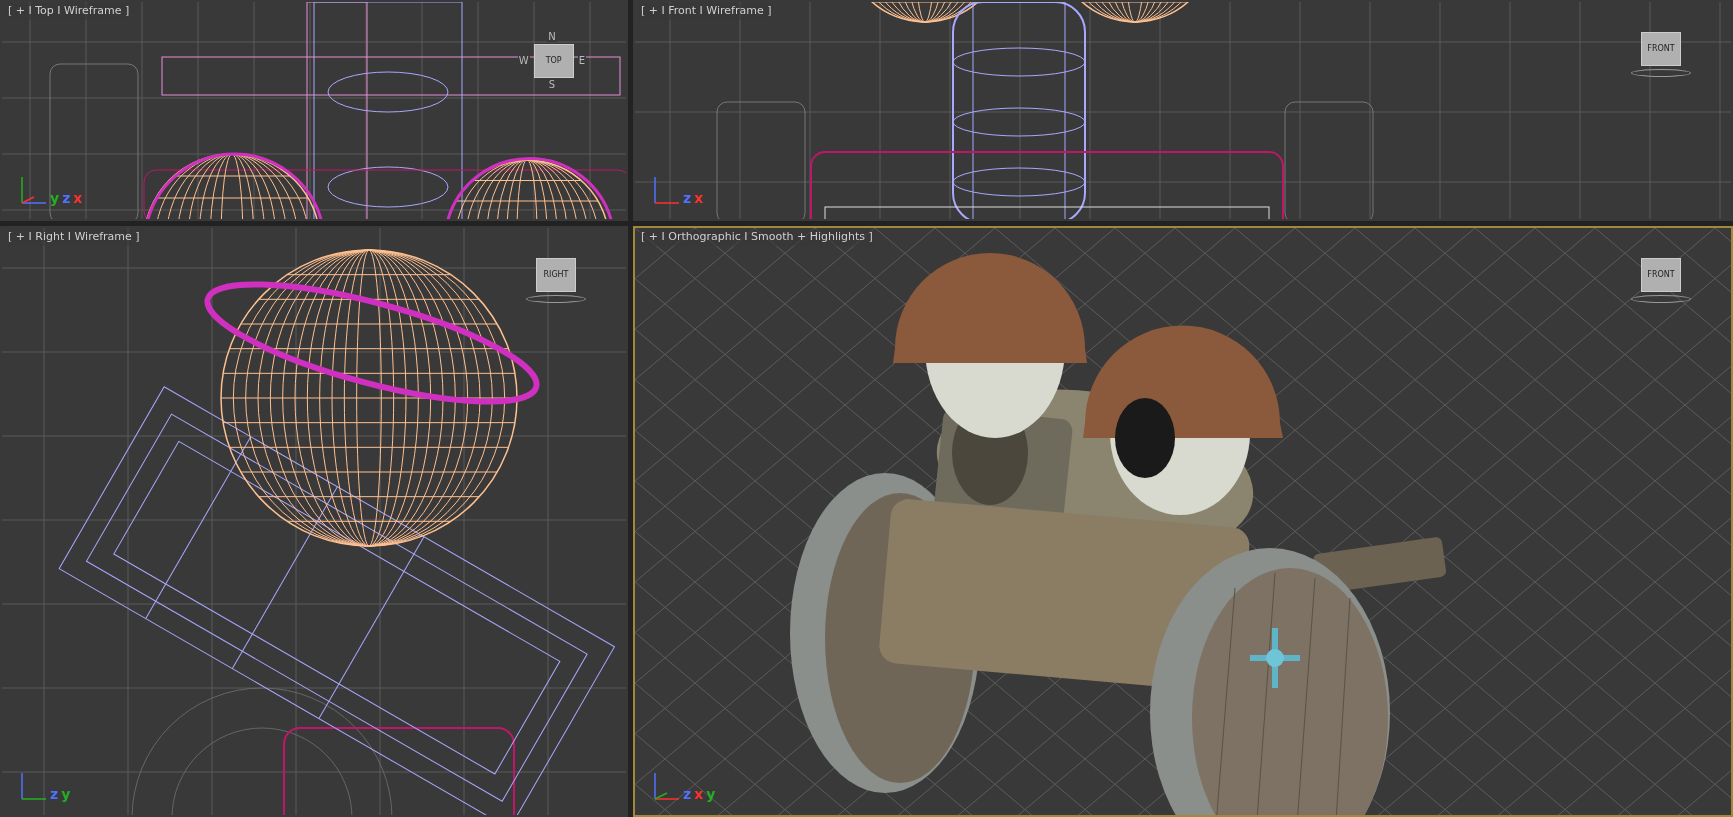 This screenshot has width=1733, height=817. I want to click on compass-label: E, so click(581, 61).